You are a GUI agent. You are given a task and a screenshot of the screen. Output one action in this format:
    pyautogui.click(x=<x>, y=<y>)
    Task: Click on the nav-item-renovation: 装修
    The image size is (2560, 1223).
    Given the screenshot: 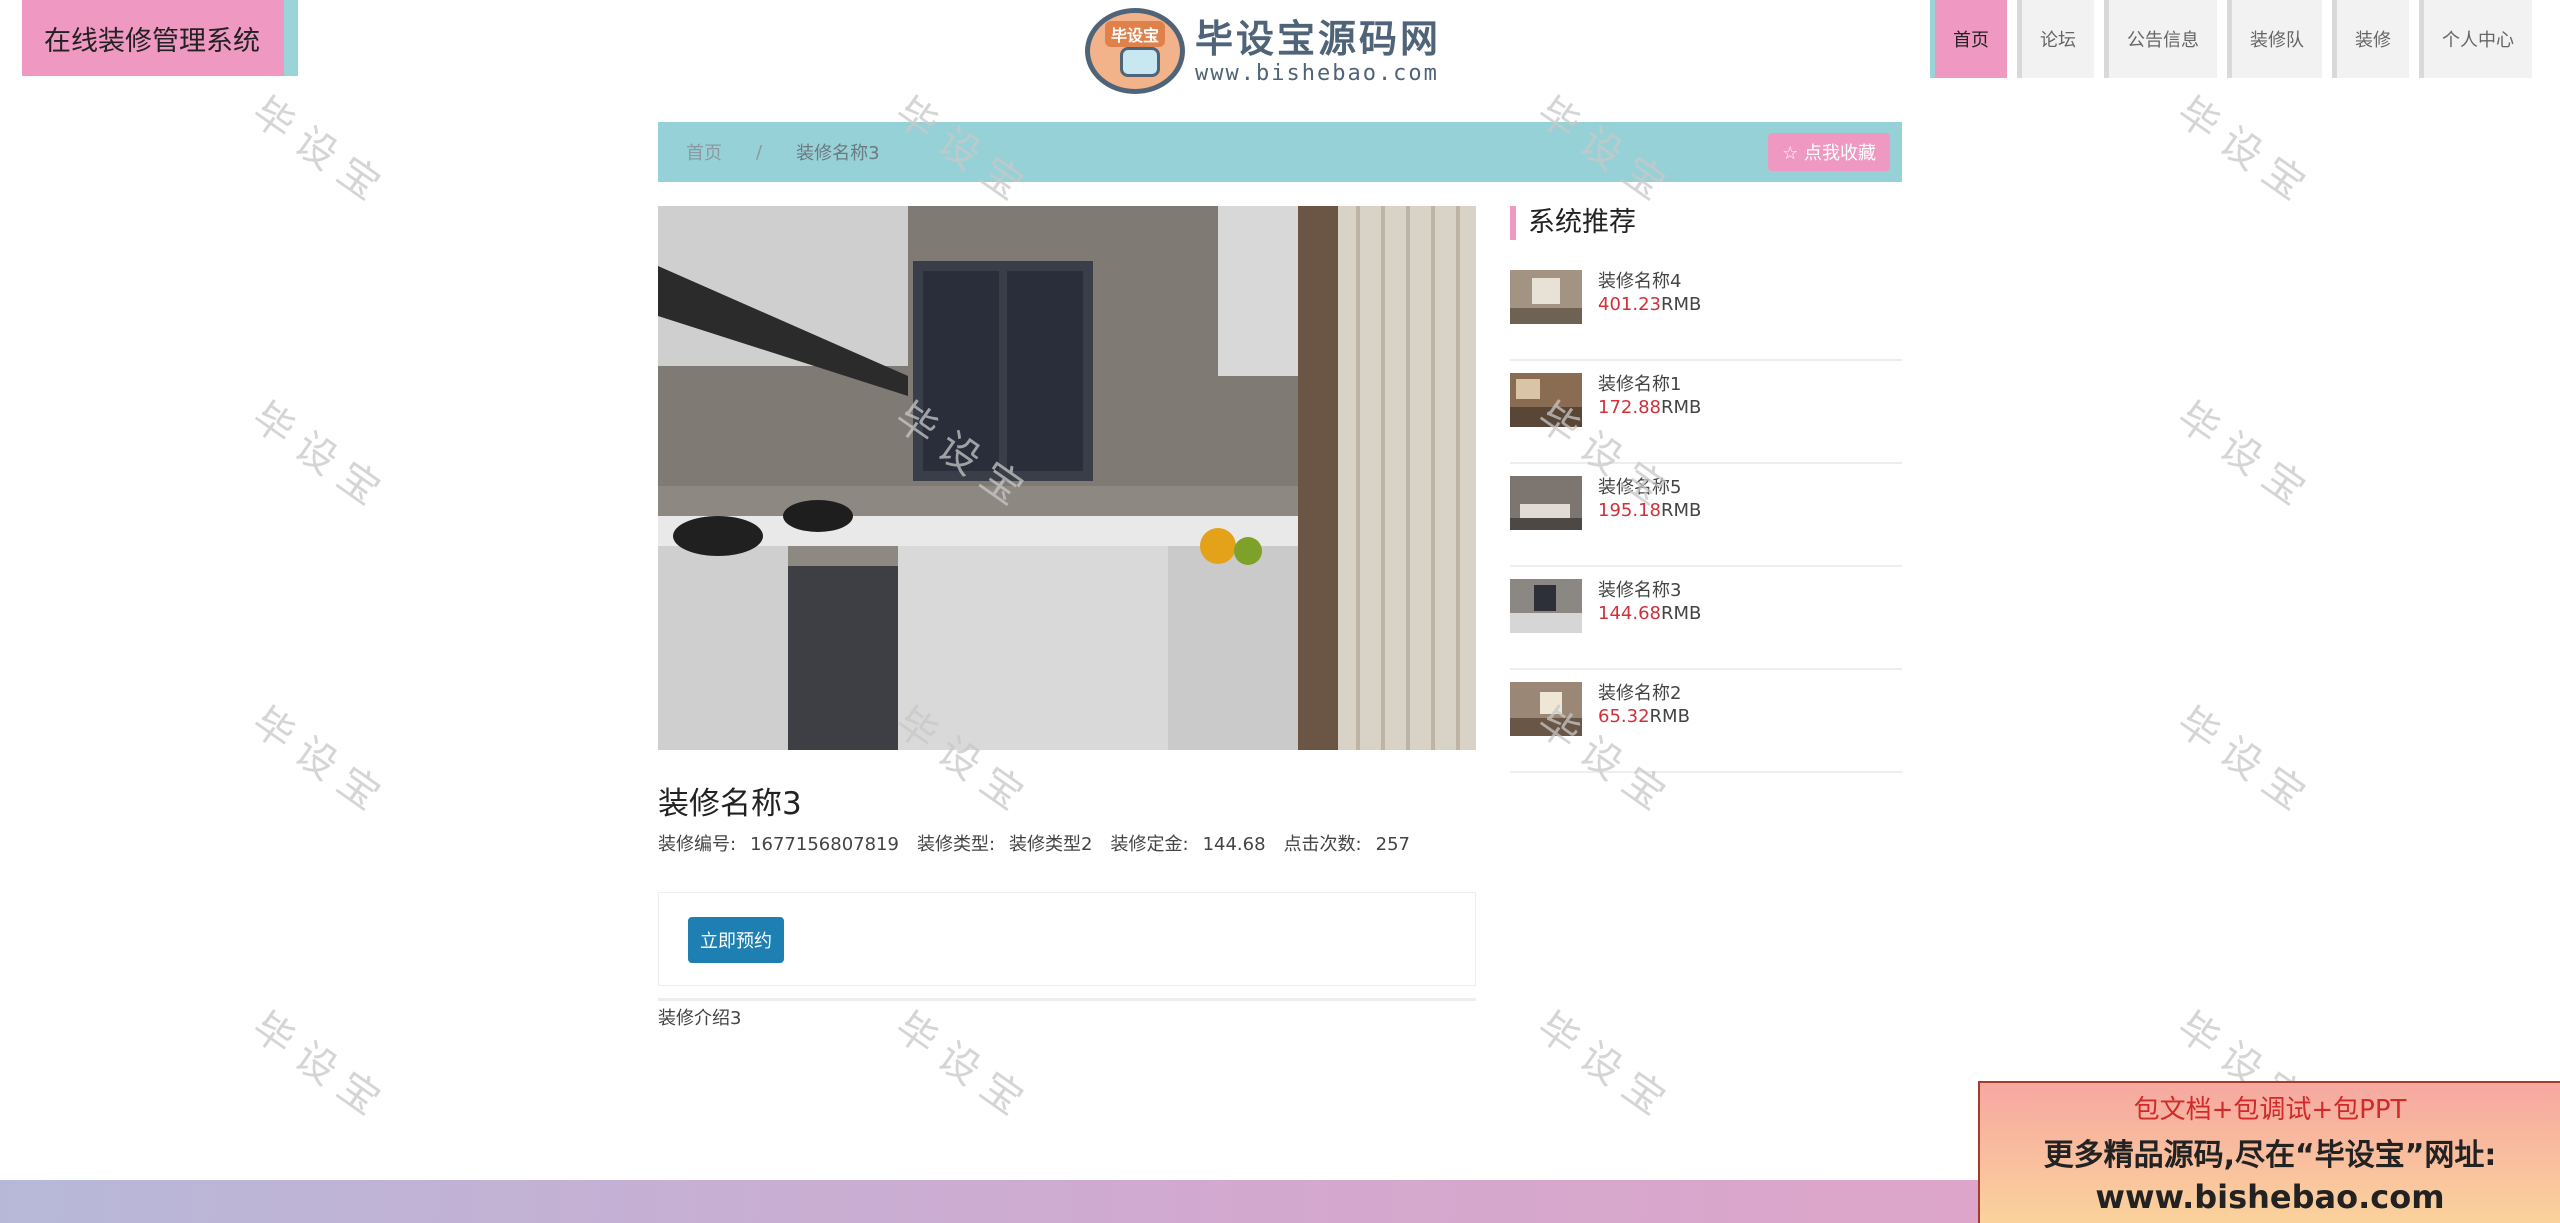 What is the action you would take?
    pyautogui.click(x=2370, y=39)
    